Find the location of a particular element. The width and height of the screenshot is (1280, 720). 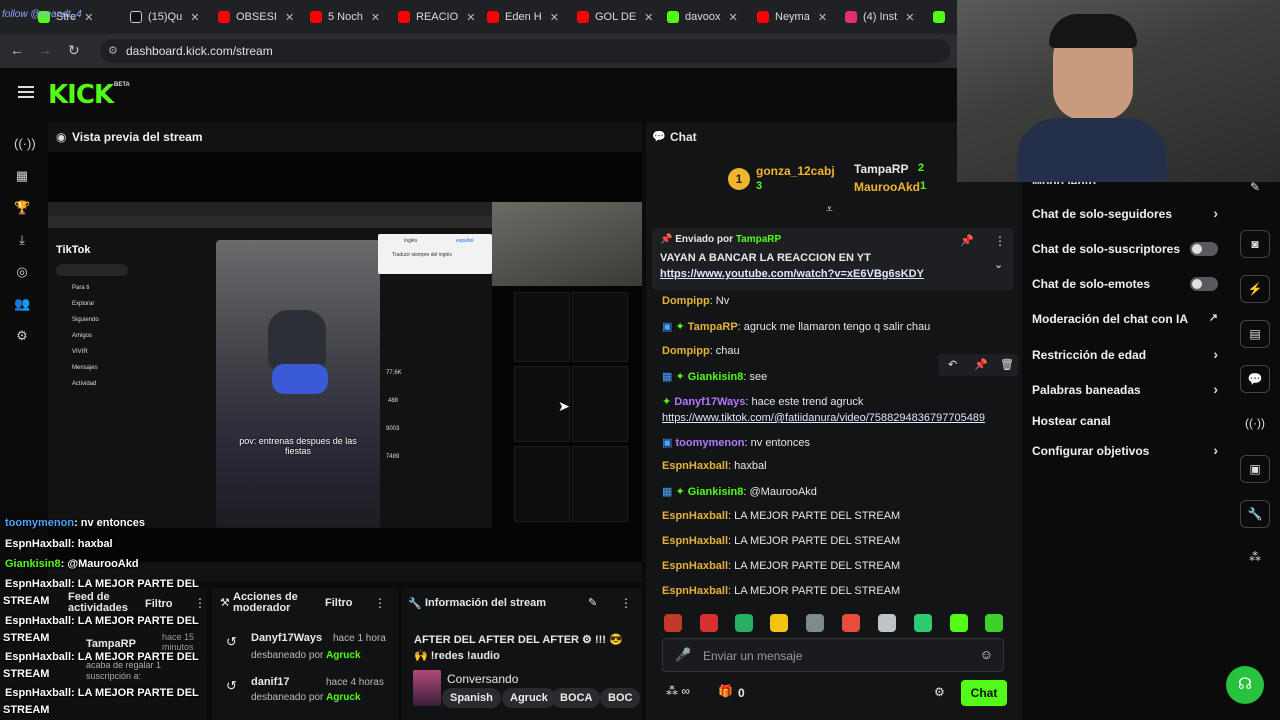

browser-tab: (4) Inst ✕ is located at coordinates (885, 17).